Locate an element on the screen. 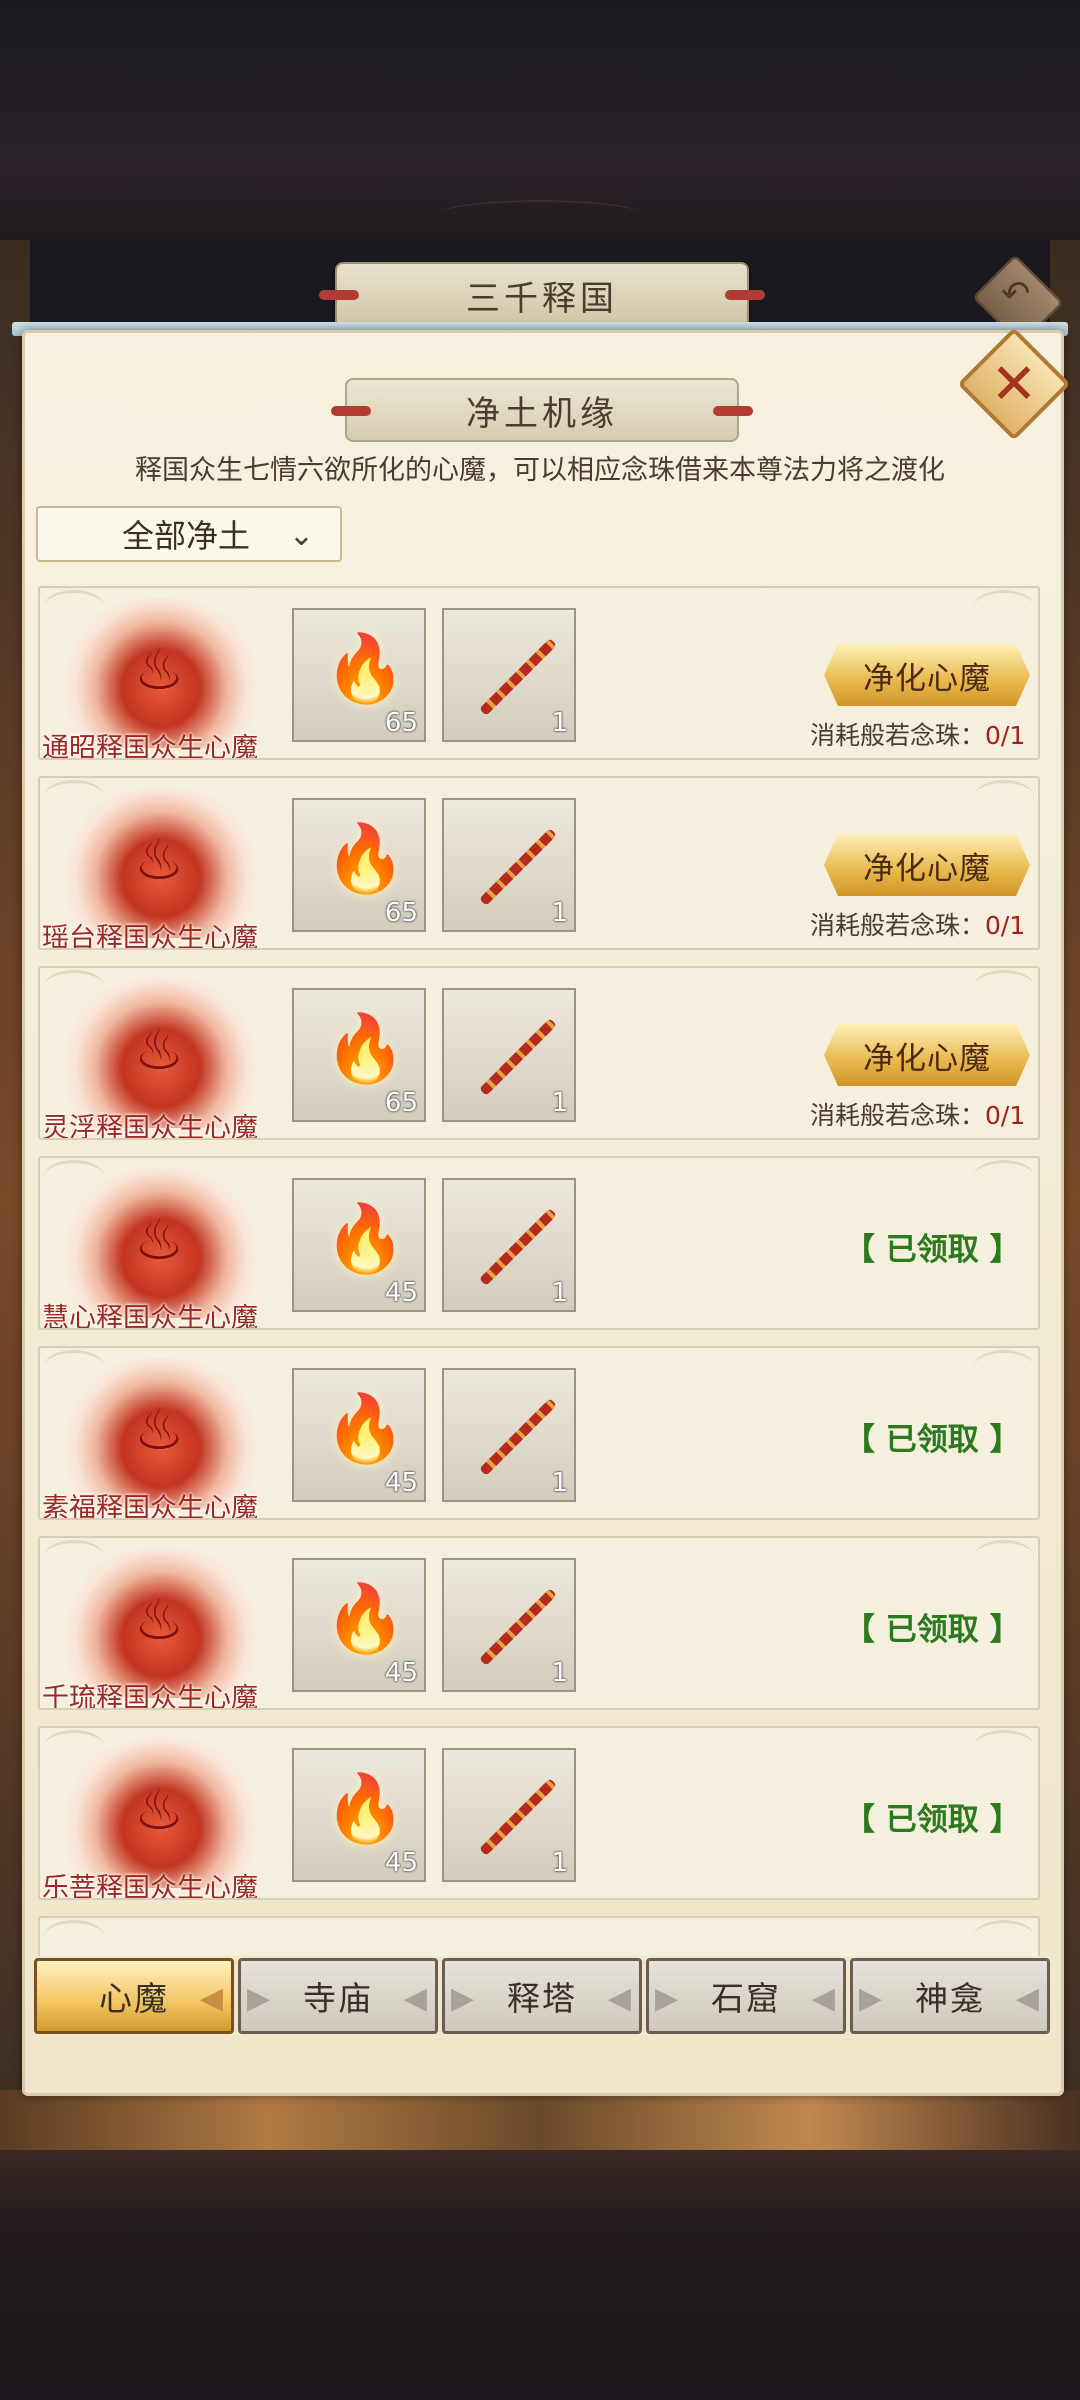  tab-shrine: ▶ 神龛 ◀ is located at coordinates (950, 1996).